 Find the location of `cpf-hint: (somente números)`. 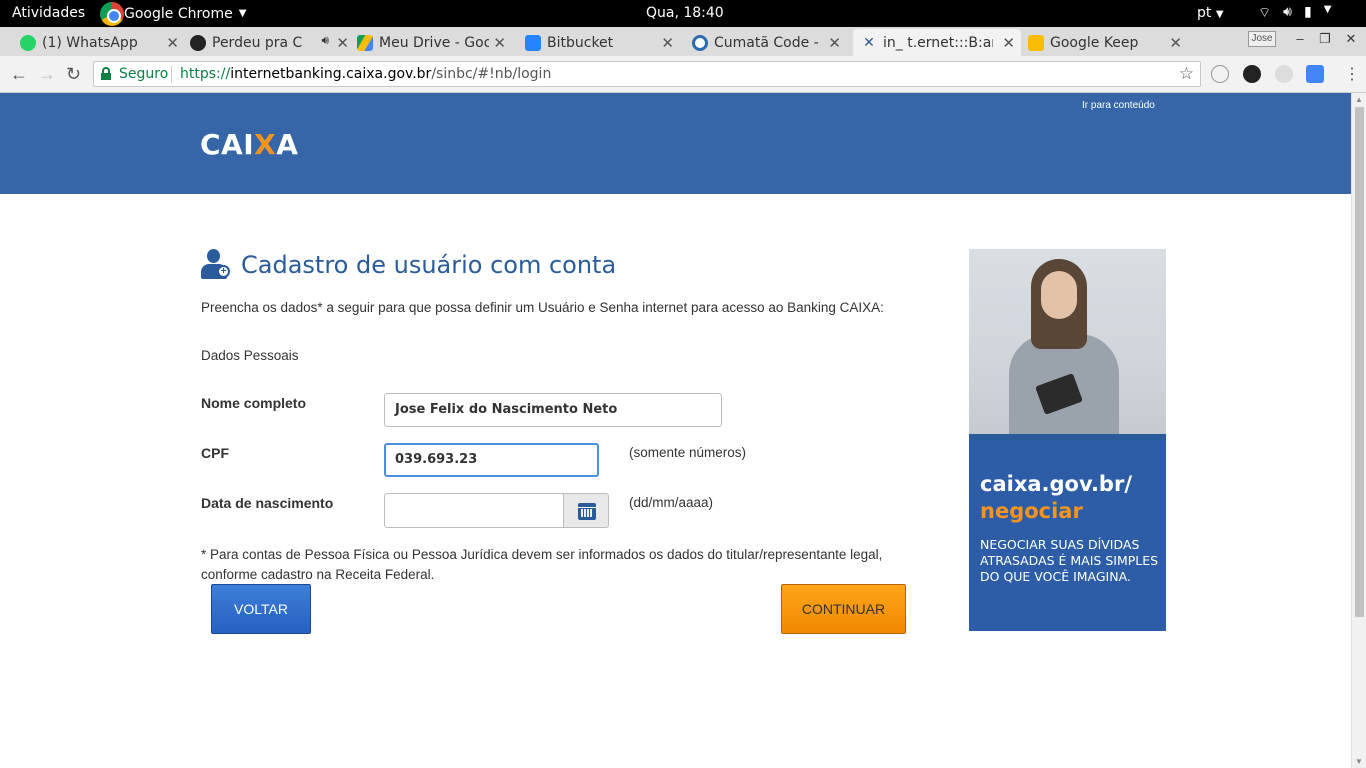

cpf-hint: (somente números) is located at coordinates (688, 452).